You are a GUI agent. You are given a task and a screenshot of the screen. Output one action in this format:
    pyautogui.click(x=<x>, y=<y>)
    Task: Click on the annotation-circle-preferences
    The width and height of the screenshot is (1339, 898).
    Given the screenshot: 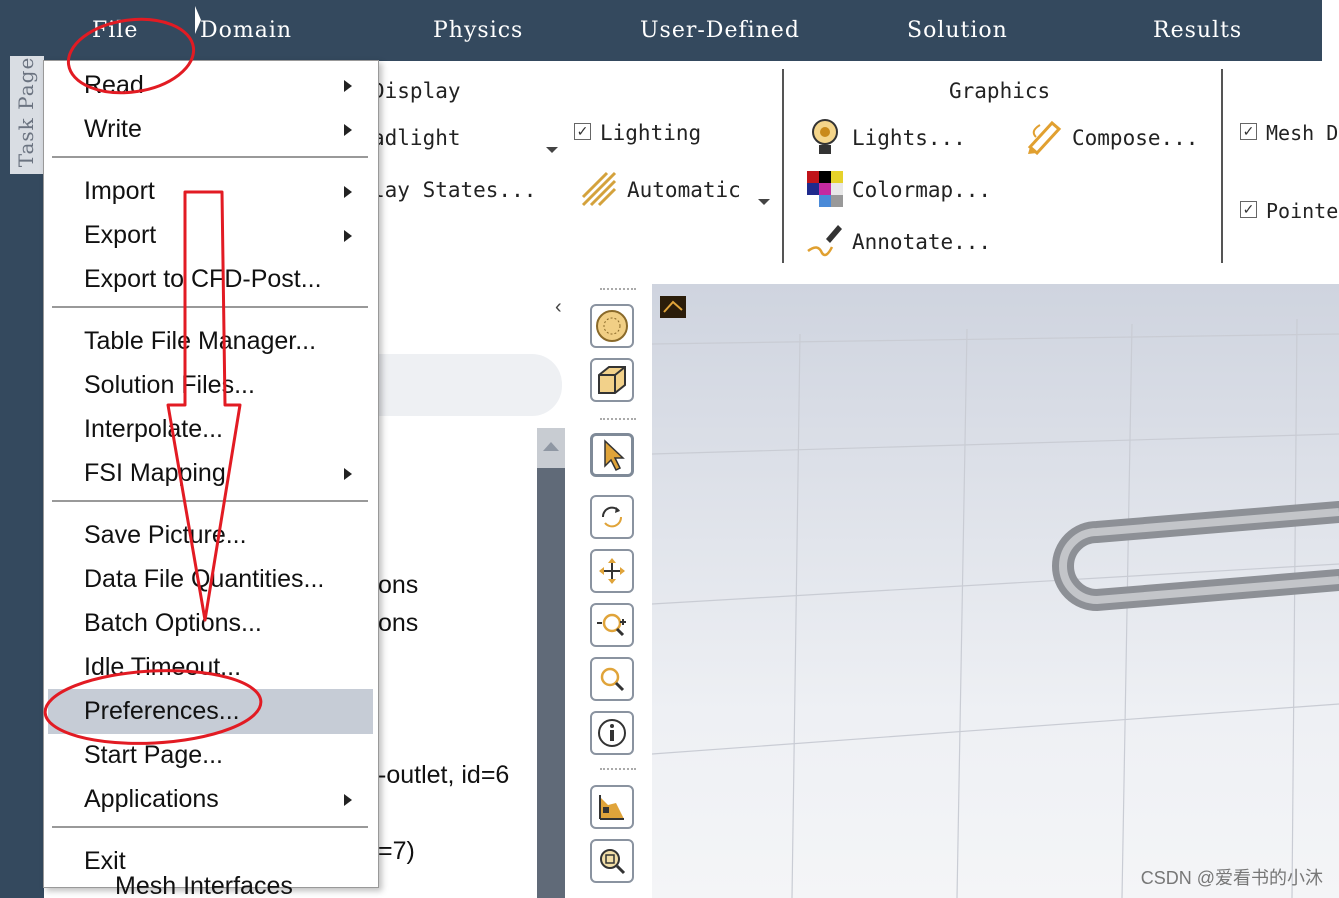 What is the action you would take?
    pyautogui.click(x=153, y=707)
    